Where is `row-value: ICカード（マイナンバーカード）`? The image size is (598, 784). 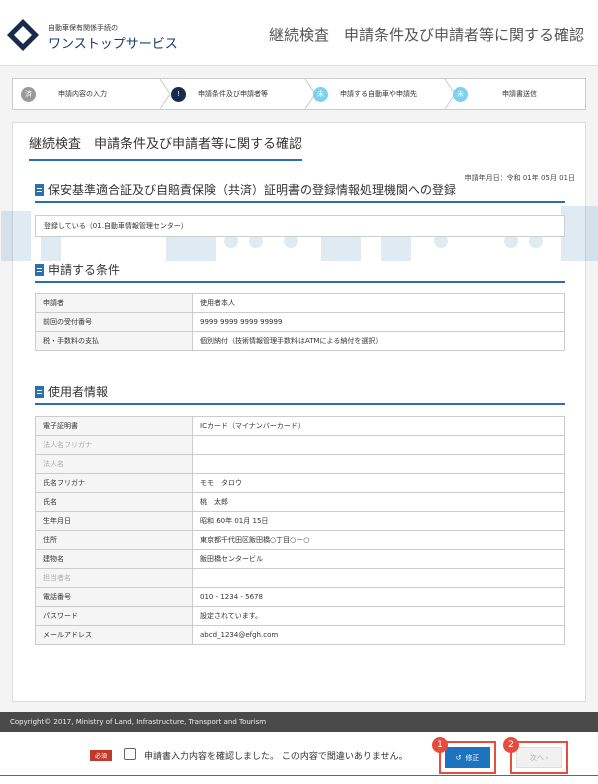 row-value: ICカード（マイナンバーカード） is located at coordinates (378, 426).